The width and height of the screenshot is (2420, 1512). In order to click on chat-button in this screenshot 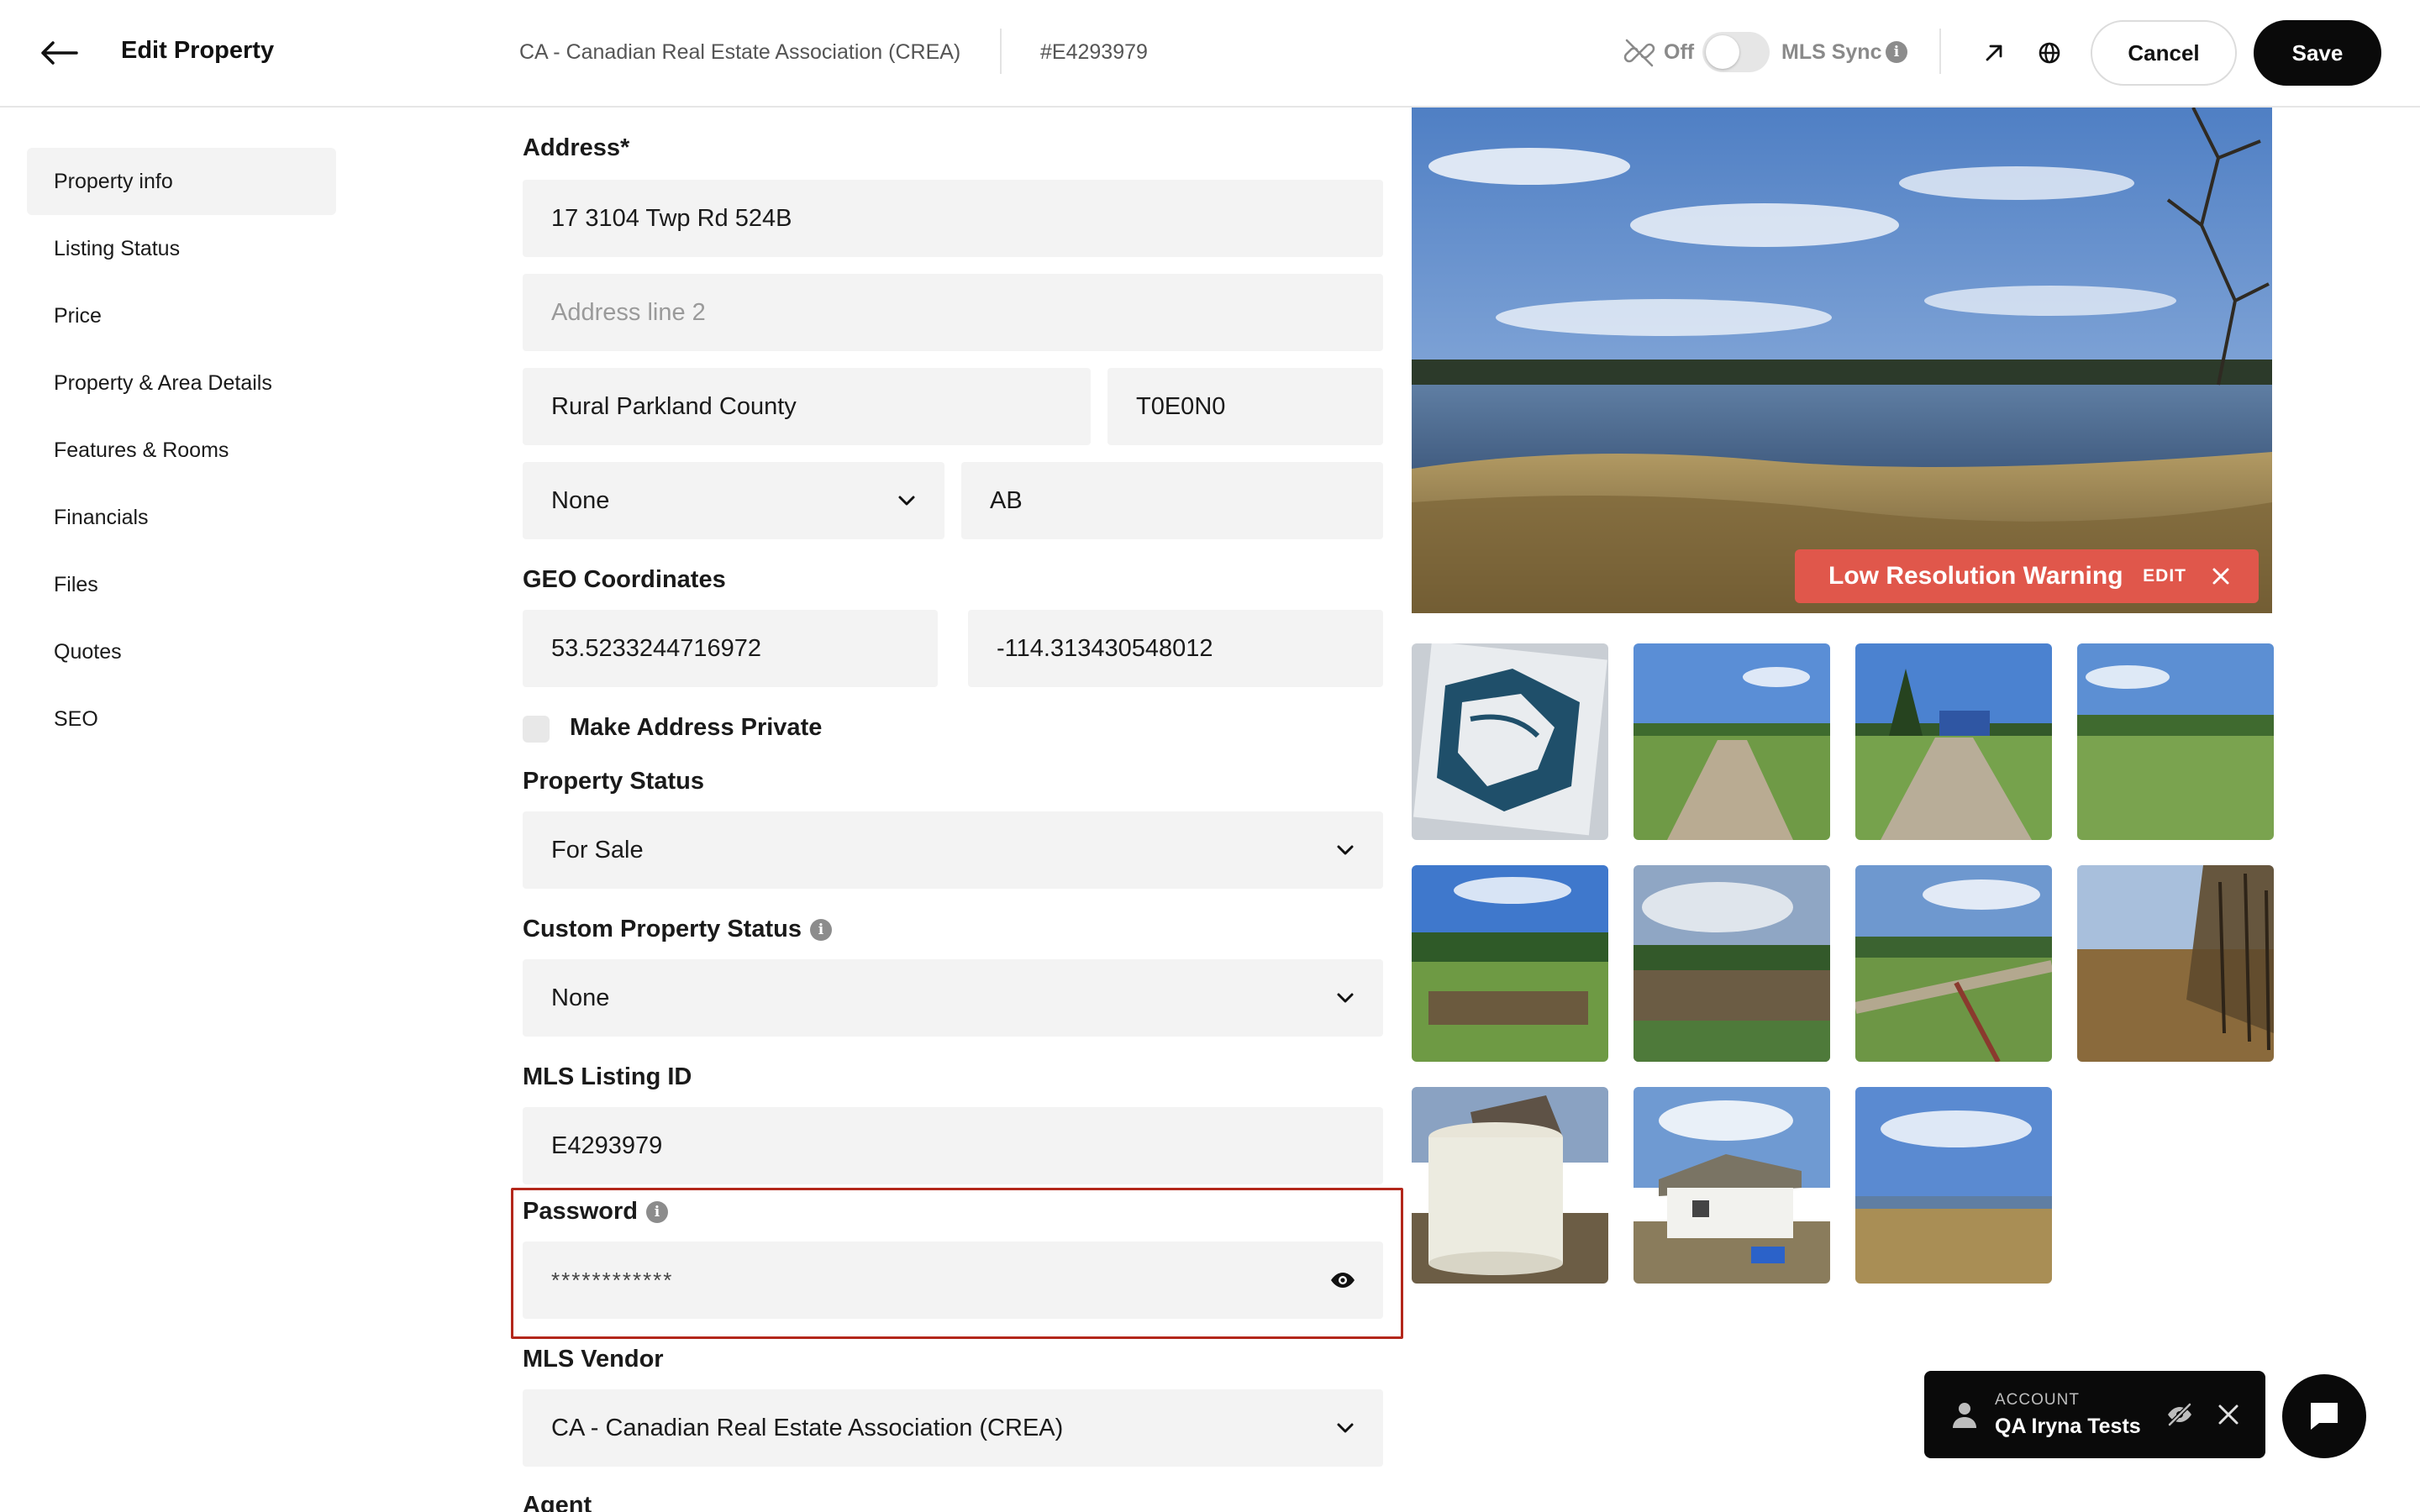, I will do `click(2324, 1416)`.